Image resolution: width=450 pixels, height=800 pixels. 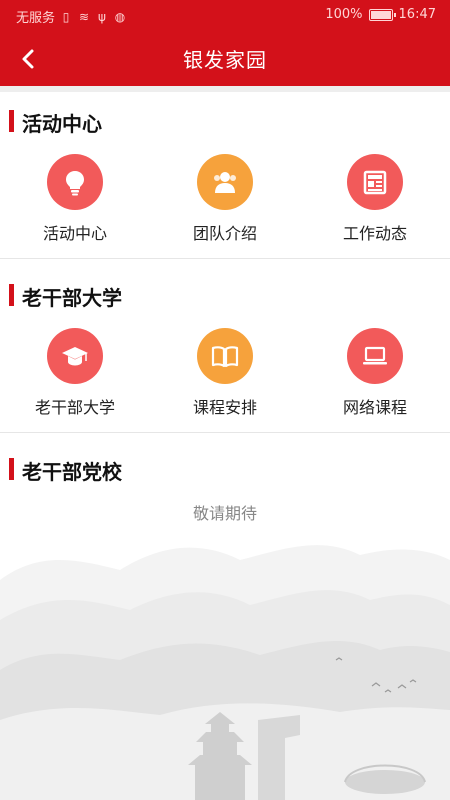 I want to click on section-header: 活动中心, so click(x=225, y=120).